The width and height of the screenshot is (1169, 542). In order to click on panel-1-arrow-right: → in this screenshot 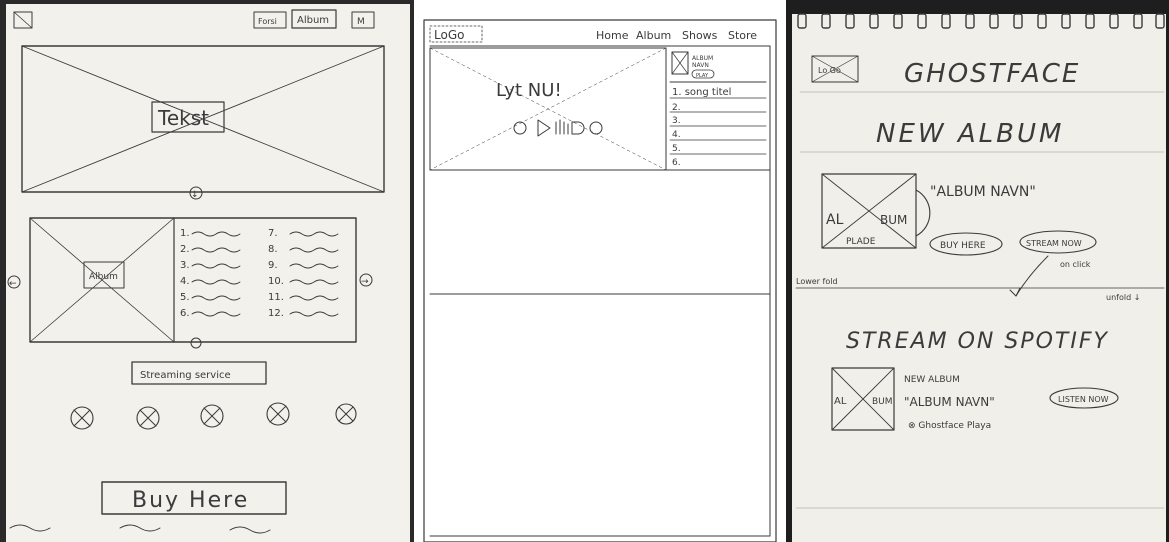, I will do `click(365, 282)`.